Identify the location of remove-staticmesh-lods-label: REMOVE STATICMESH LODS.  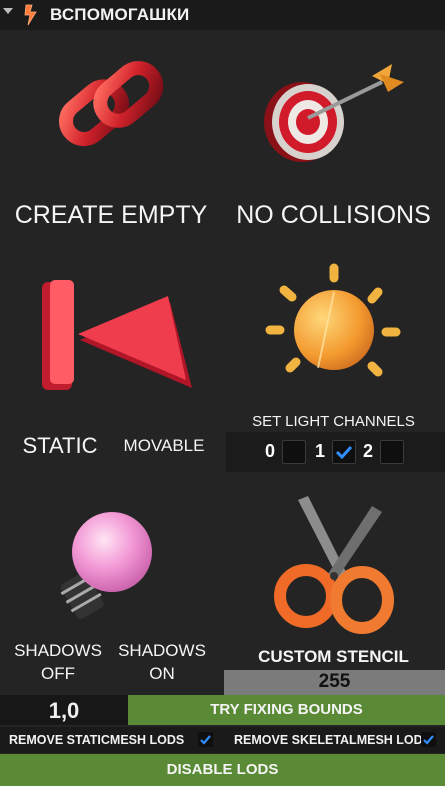
(97, 740).